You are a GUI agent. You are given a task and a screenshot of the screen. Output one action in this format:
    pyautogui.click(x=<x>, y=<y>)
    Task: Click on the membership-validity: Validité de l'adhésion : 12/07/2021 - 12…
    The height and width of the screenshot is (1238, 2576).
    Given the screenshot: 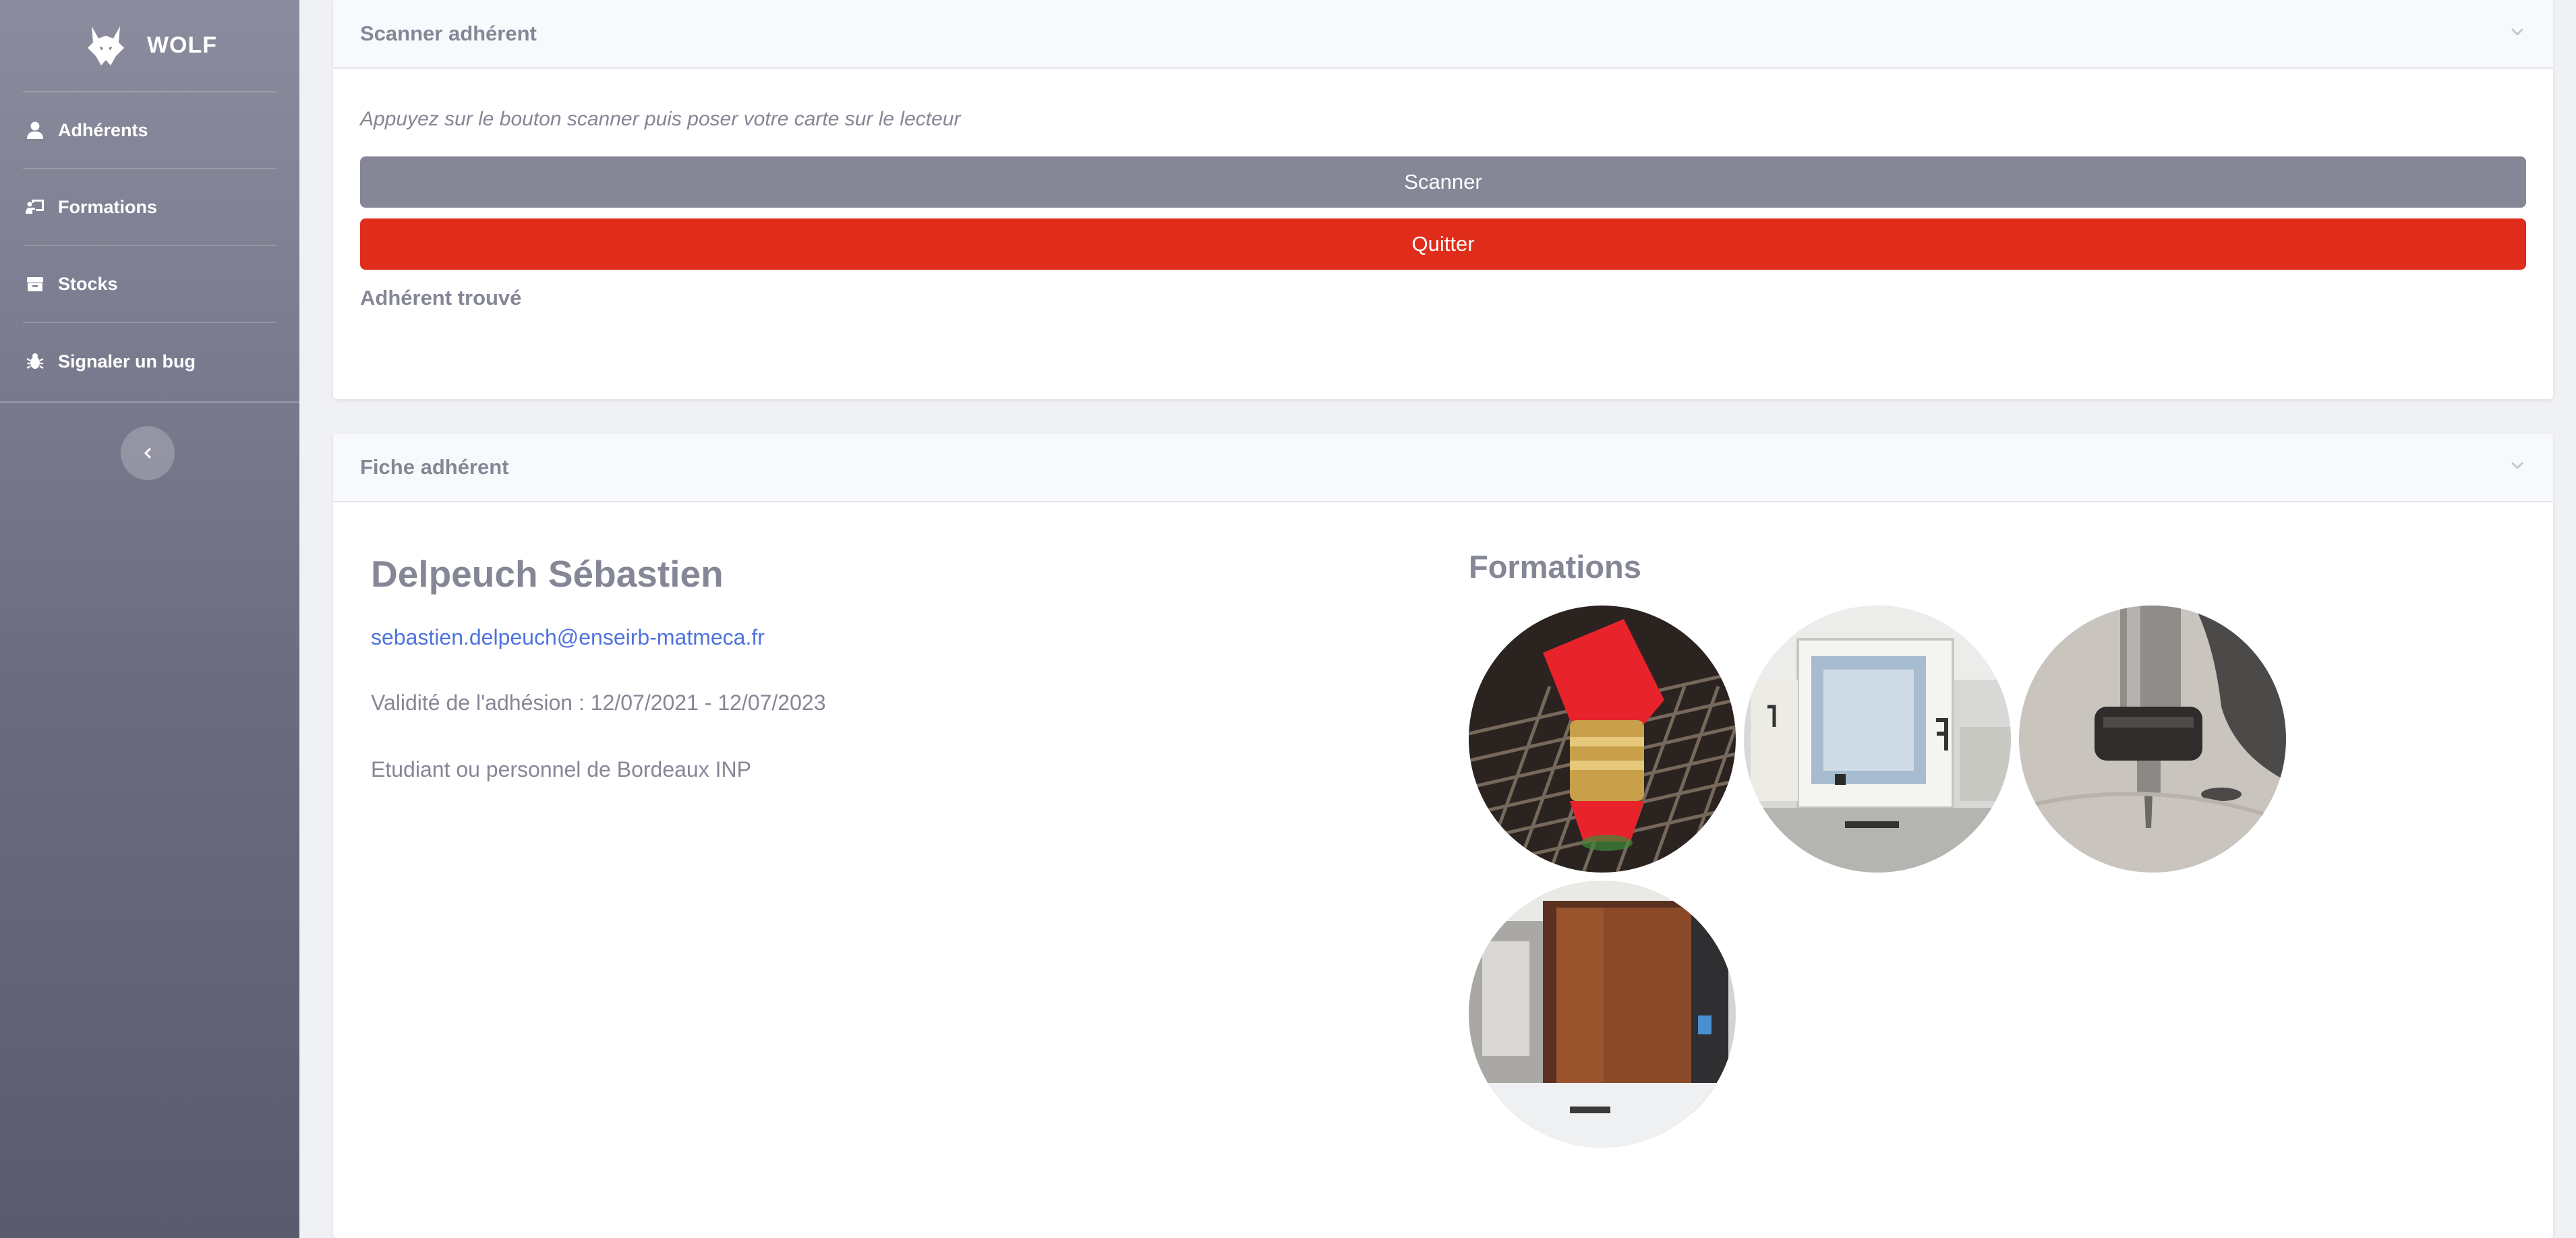 What is the action you would take?
    pyautogui.click(x=598, y=702)
    